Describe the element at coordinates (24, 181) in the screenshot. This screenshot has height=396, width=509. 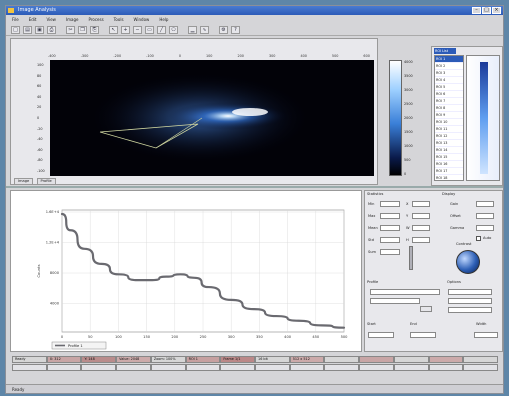
I see `tab-image: Image` at that location.